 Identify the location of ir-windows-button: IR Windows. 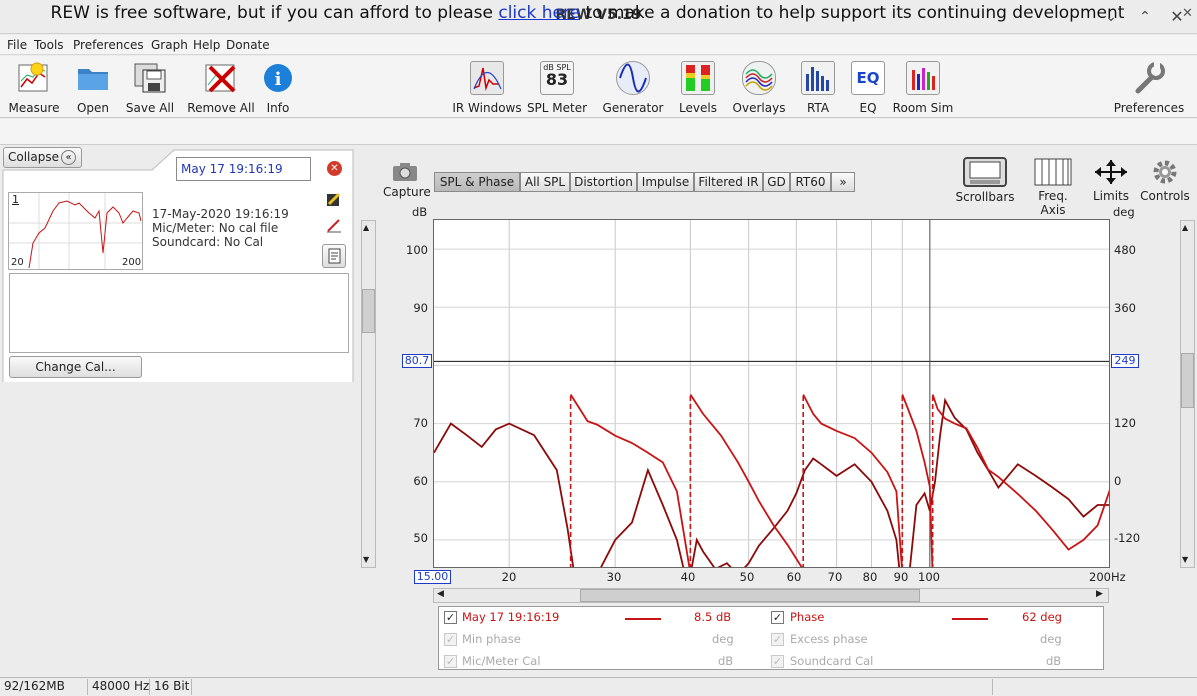
(487, 88).